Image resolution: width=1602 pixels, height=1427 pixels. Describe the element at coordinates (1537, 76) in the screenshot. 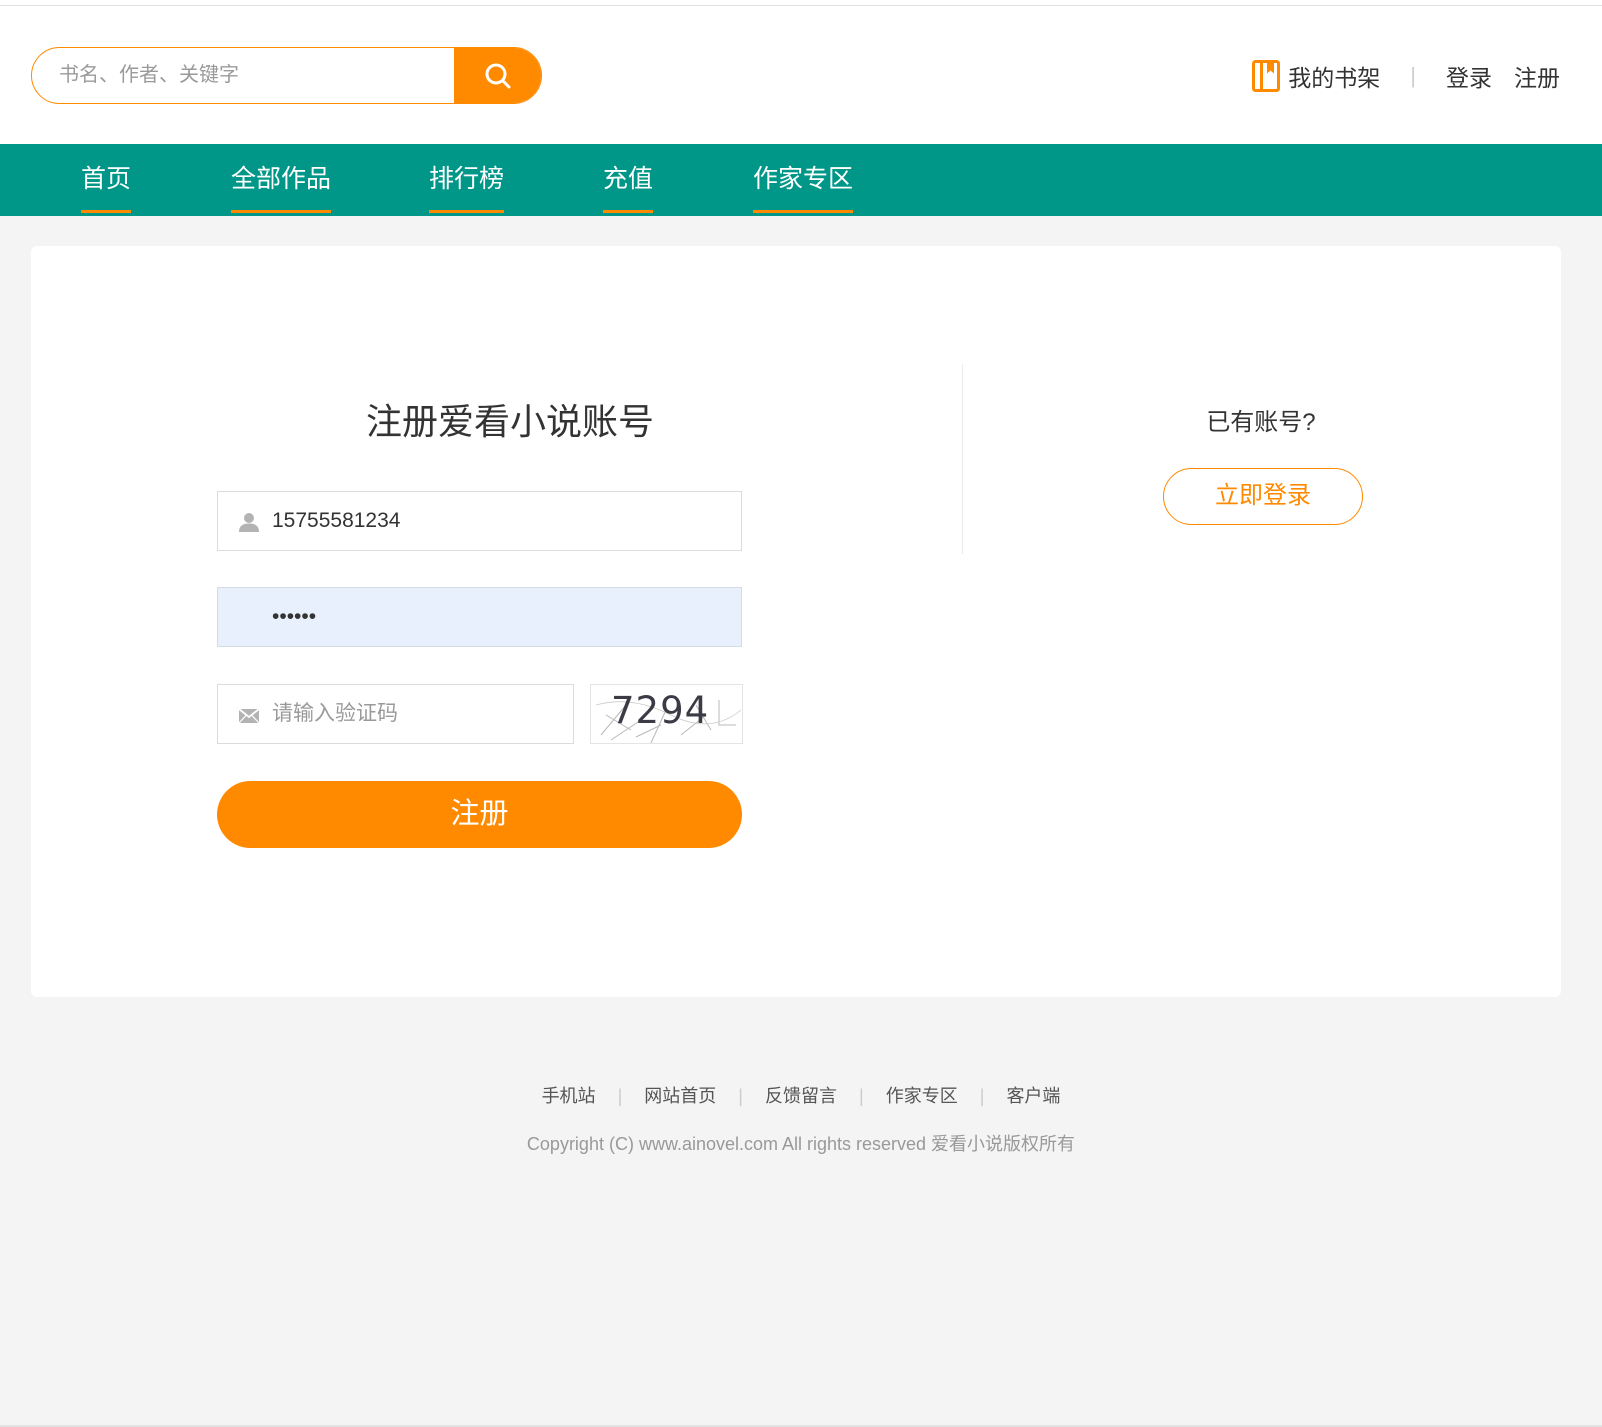

I see `register-link: 注册` at that location.